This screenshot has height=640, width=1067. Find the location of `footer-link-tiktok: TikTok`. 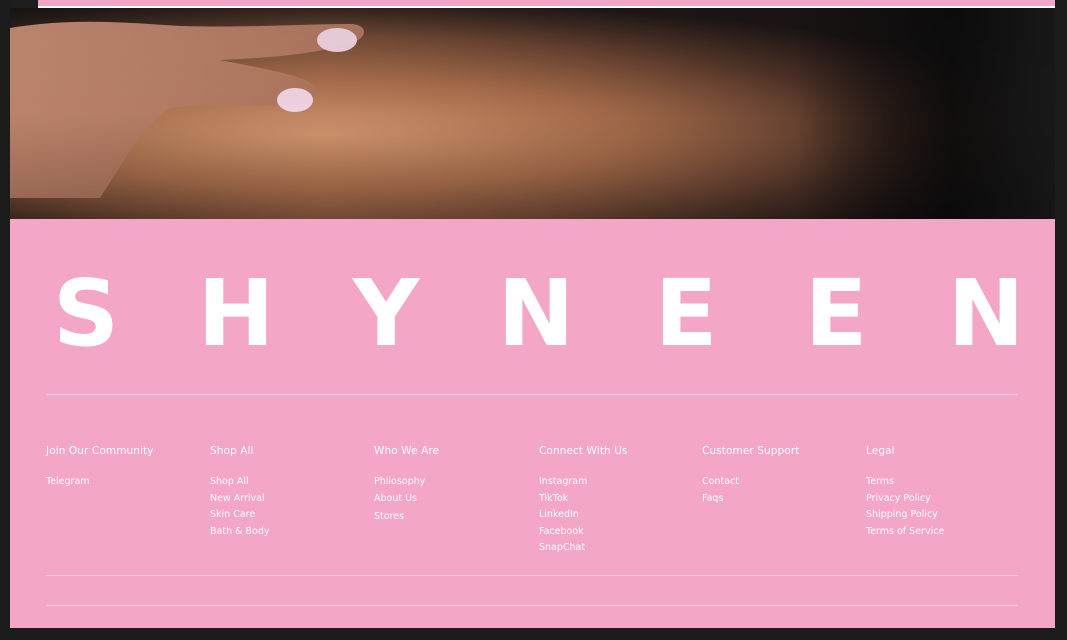

footer-link-tiktok: TikTok is located at coordinates (620, 499).